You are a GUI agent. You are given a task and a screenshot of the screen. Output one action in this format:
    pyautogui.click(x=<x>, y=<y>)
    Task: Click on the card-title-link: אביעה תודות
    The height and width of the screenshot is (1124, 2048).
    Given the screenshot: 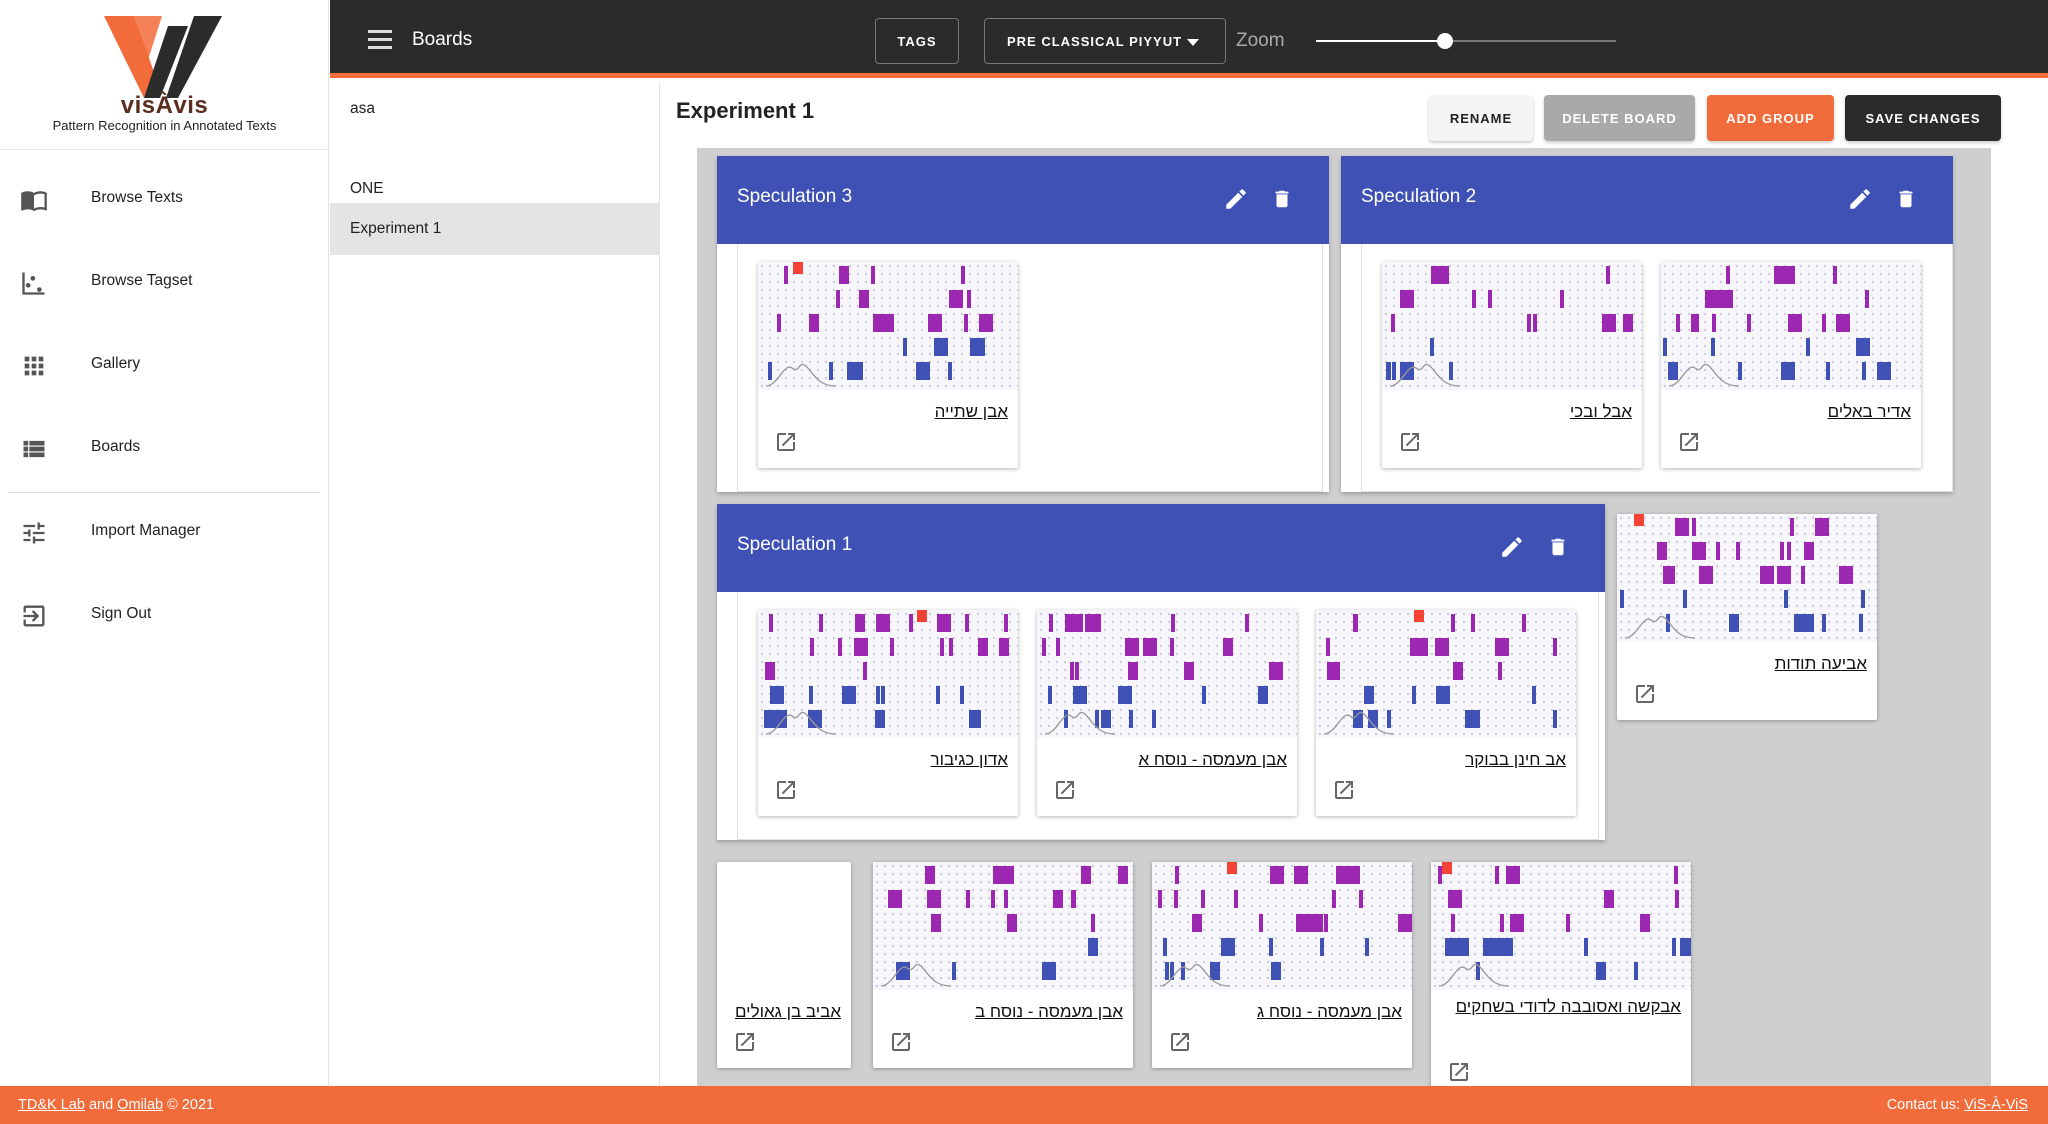 What is the action you would take?
    pyautogui.click(x=1821, y=664)
    